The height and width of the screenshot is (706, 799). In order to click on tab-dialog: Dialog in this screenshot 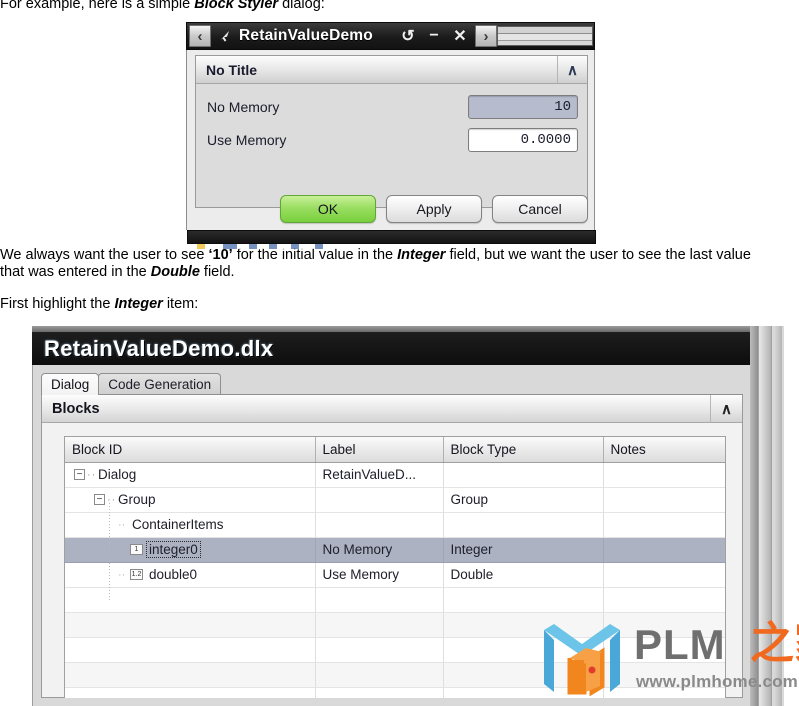, I will do `click(70, 384)`.